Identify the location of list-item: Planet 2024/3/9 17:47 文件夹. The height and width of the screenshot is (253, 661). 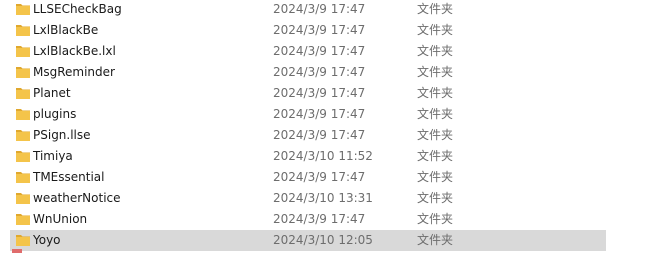
(308, 93).